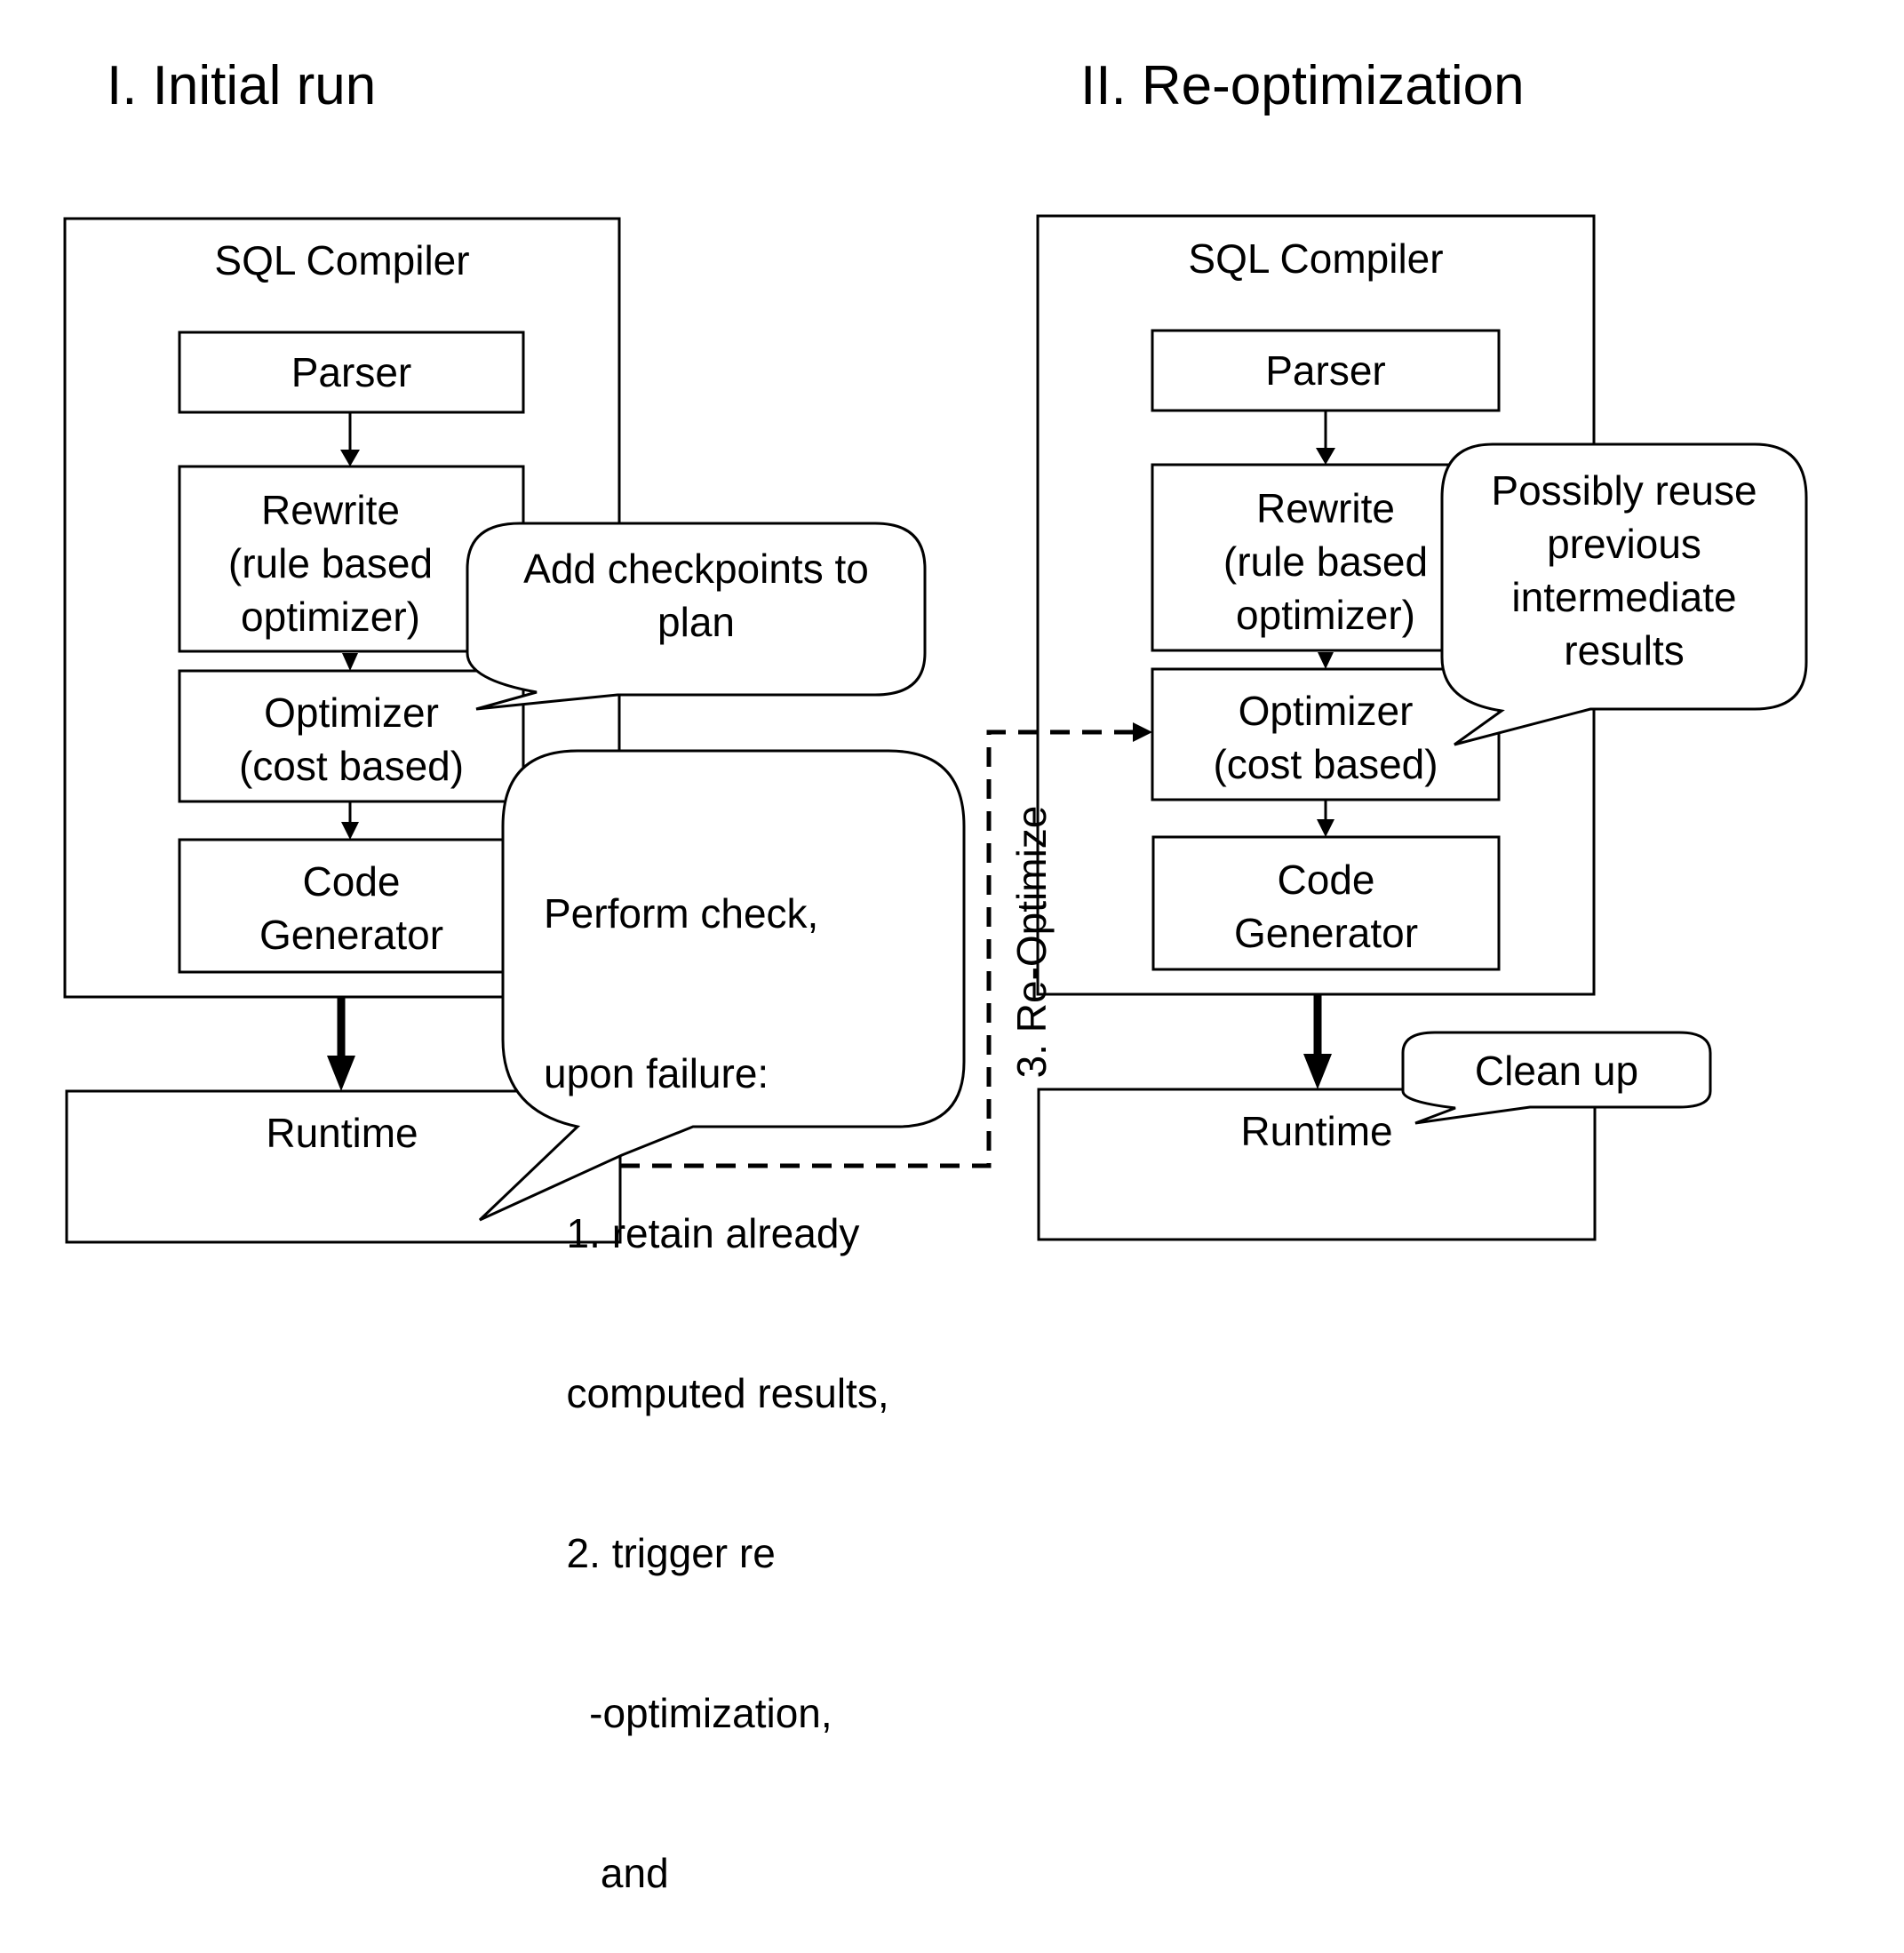 This screenshot has width=1904, height=1953. Describe the element at coordinates (350, 820) in the screenshot. I see `initial-arrow-optimizer-codegen` at that location.